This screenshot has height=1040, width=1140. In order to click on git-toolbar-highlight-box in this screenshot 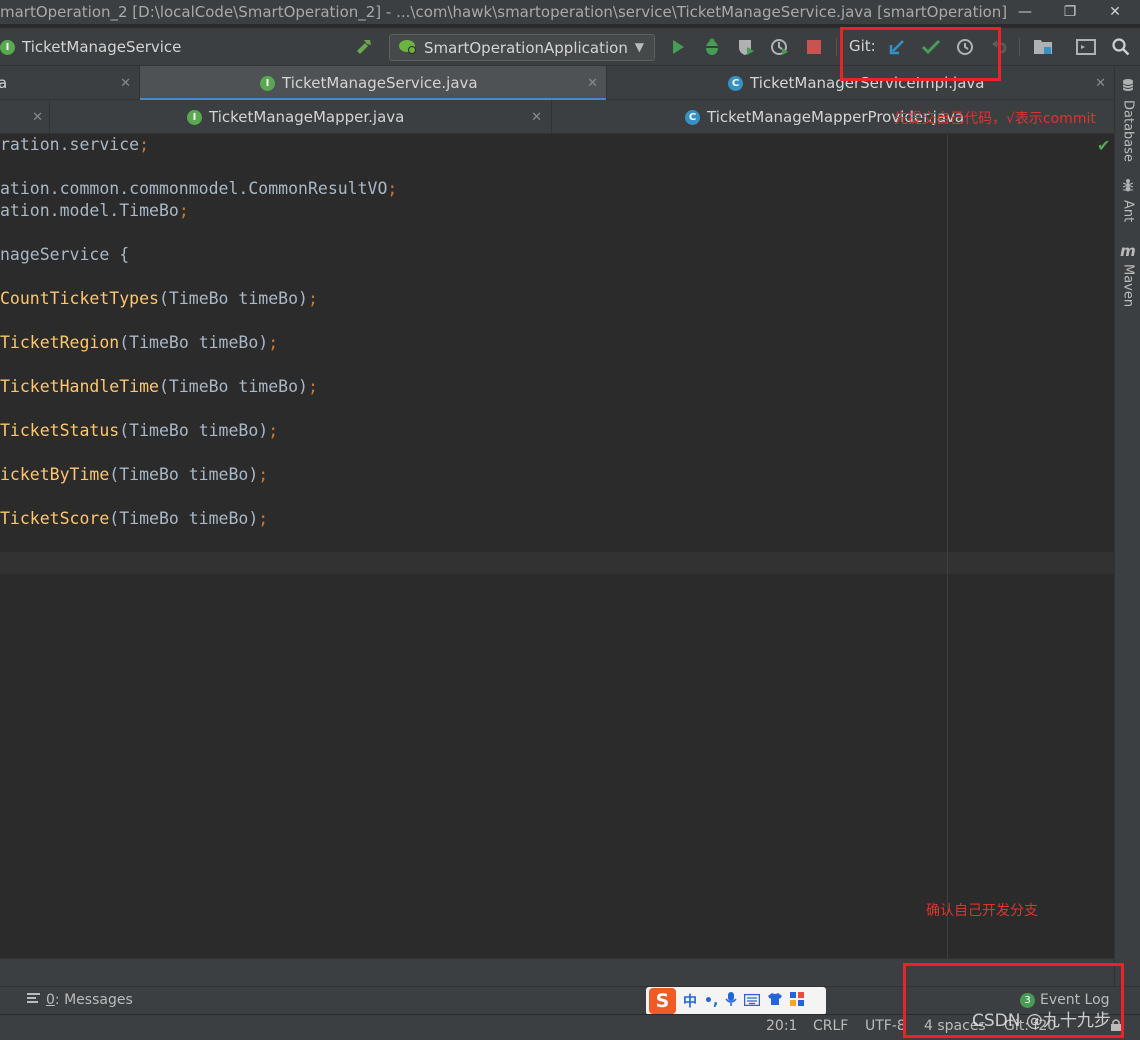, I will do `click(920, 54)`.